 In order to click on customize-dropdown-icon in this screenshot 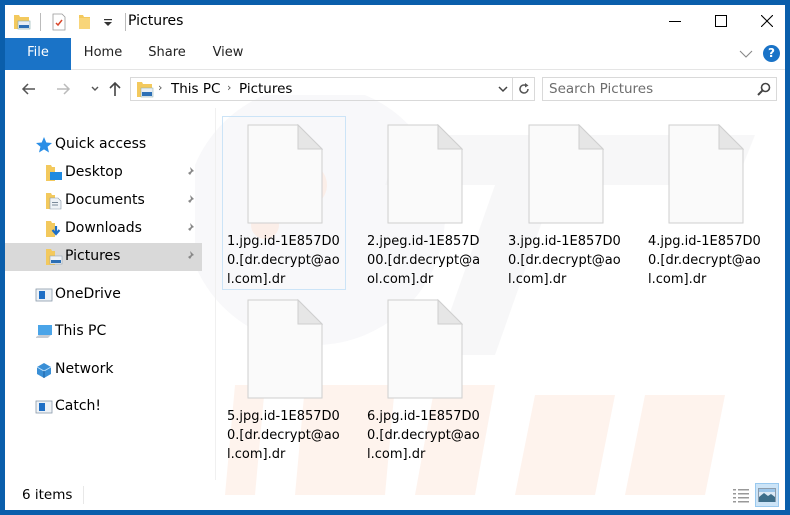, I will do `click(108, 22)`.